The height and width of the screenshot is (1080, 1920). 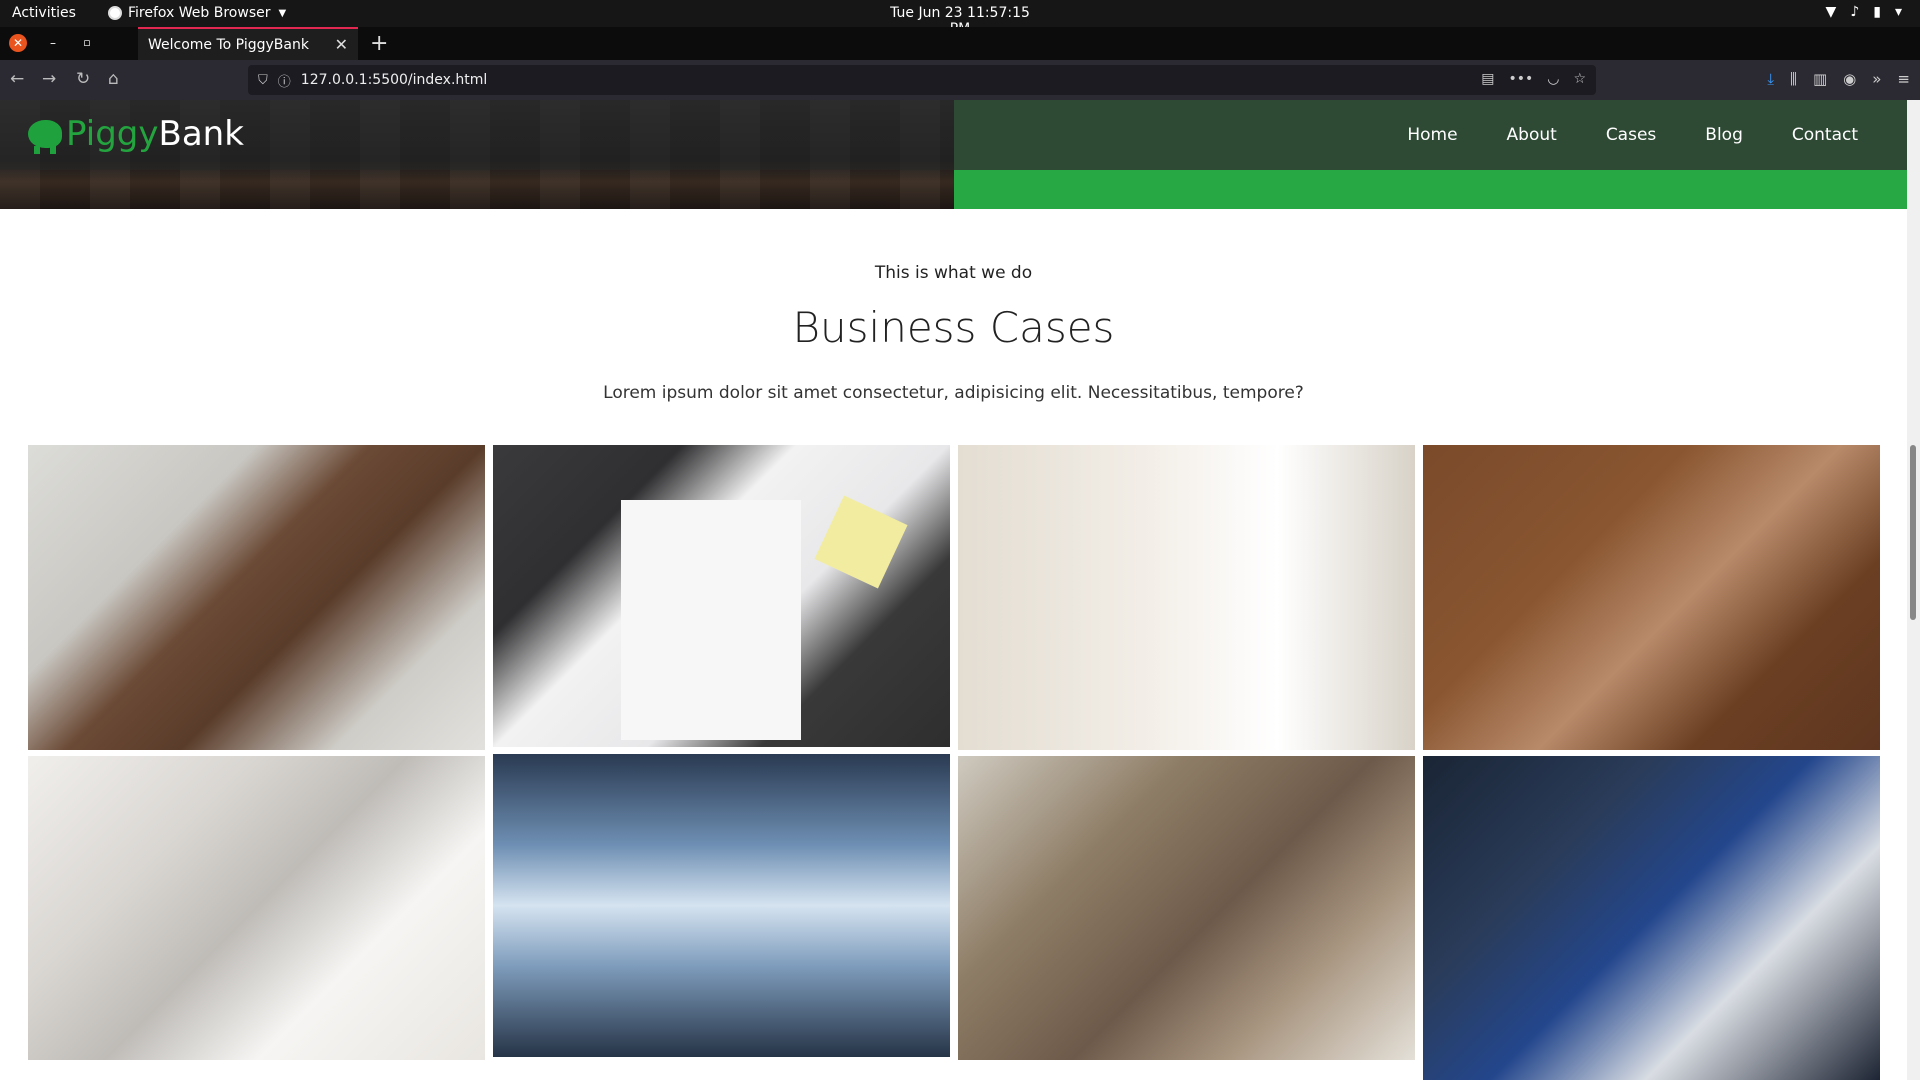 What do you see at coordinates (256, 908) in the screenshot?
I see `photo-laptop-typing` at bounding box center [256, 908].